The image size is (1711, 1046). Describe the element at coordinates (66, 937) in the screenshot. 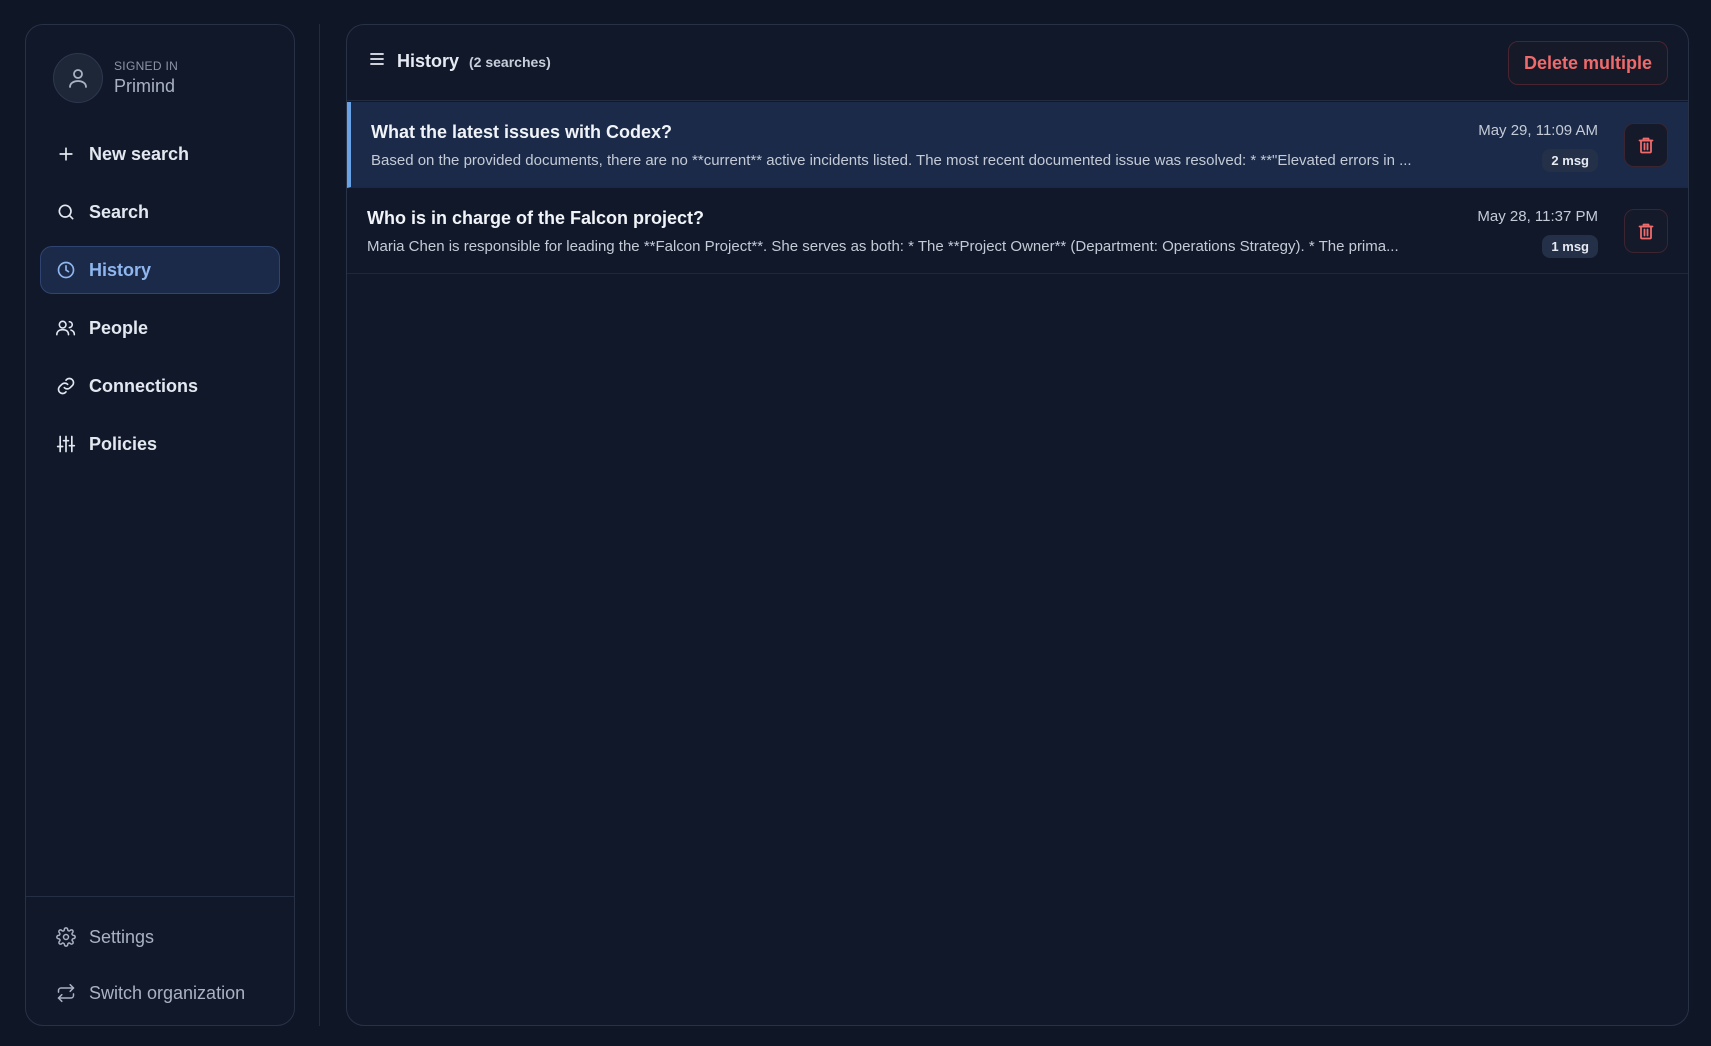

I see `gear-icon` at that location.